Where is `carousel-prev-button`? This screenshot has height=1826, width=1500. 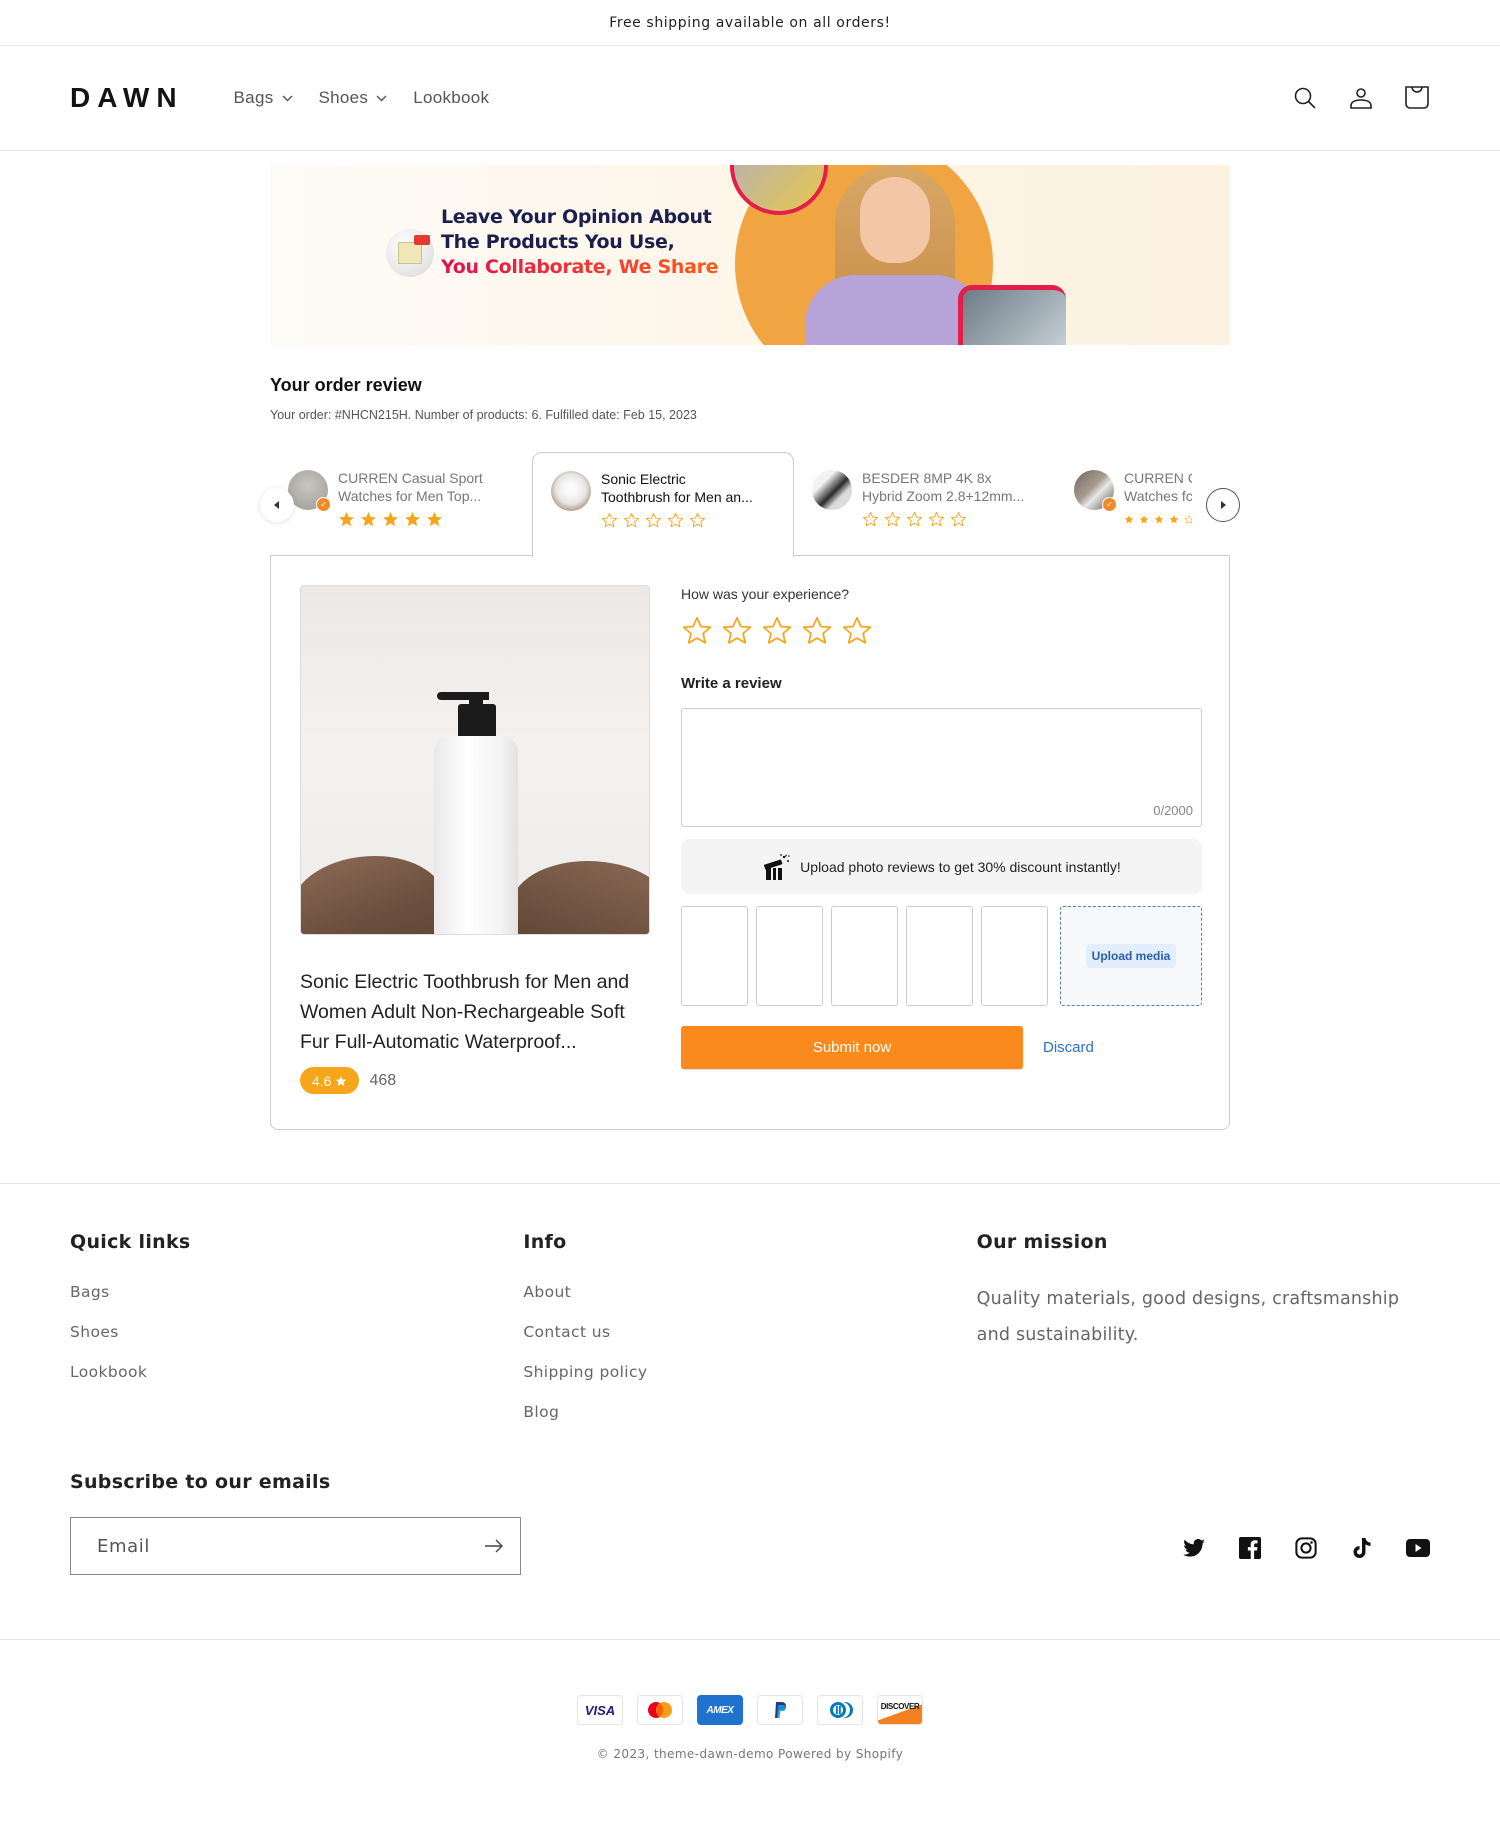 carousel-prev-button is located at coordinates (277, 505).